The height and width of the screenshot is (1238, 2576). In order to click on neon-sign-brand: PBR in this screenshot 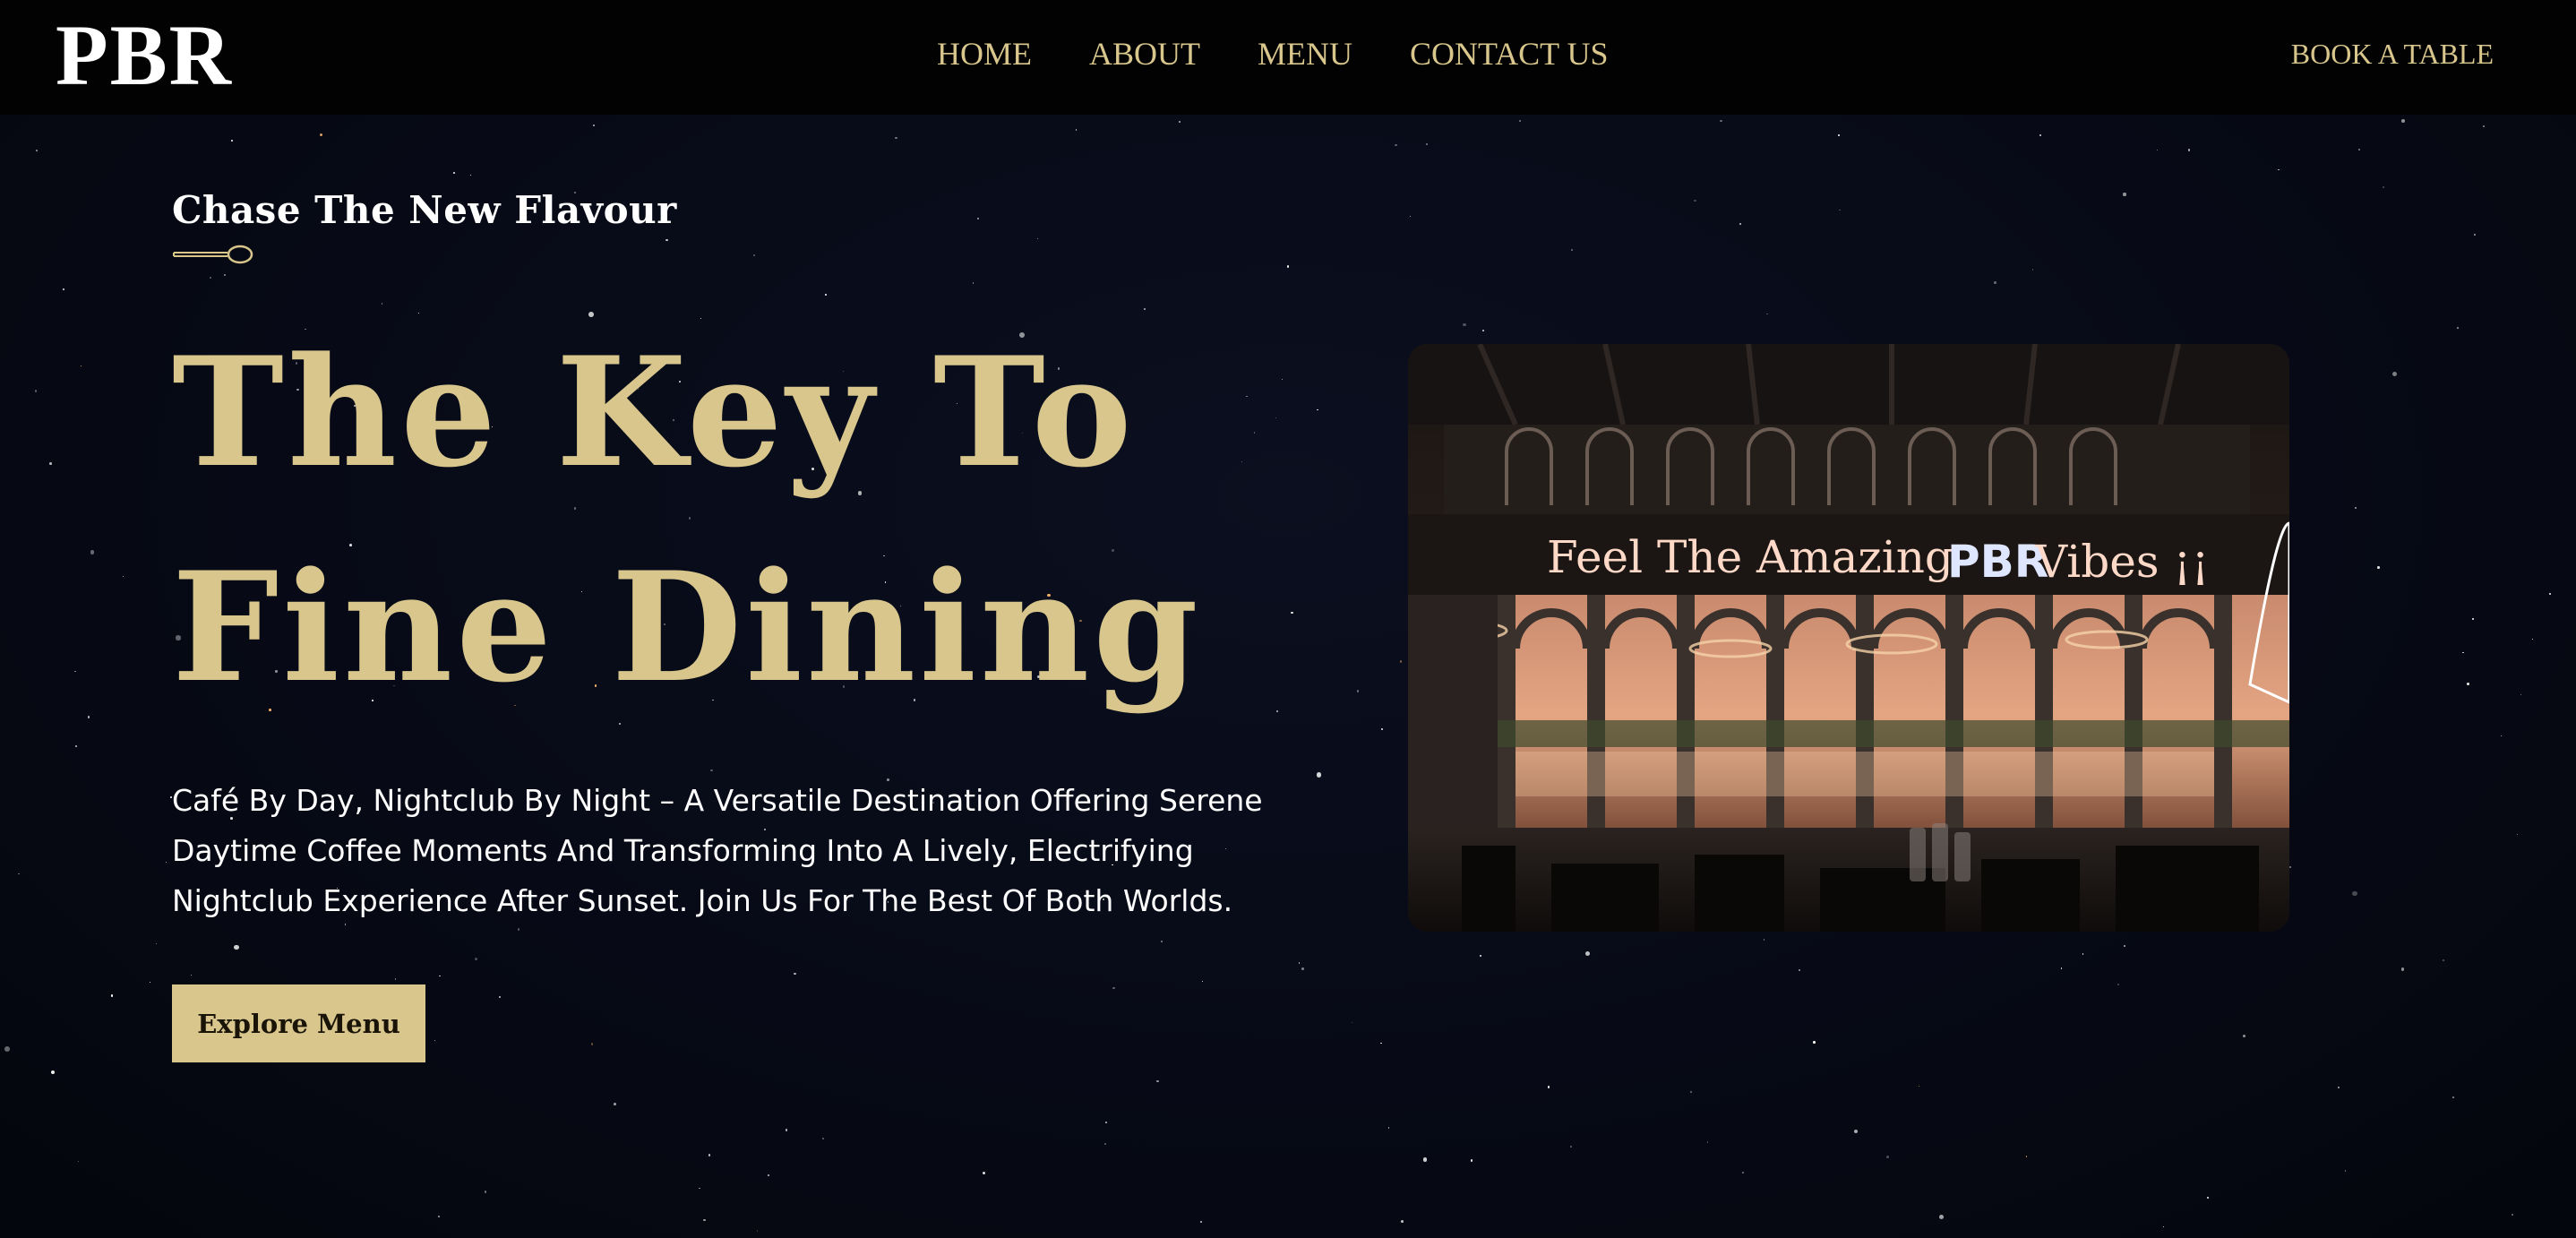, I will do `click(1997, 562)`.